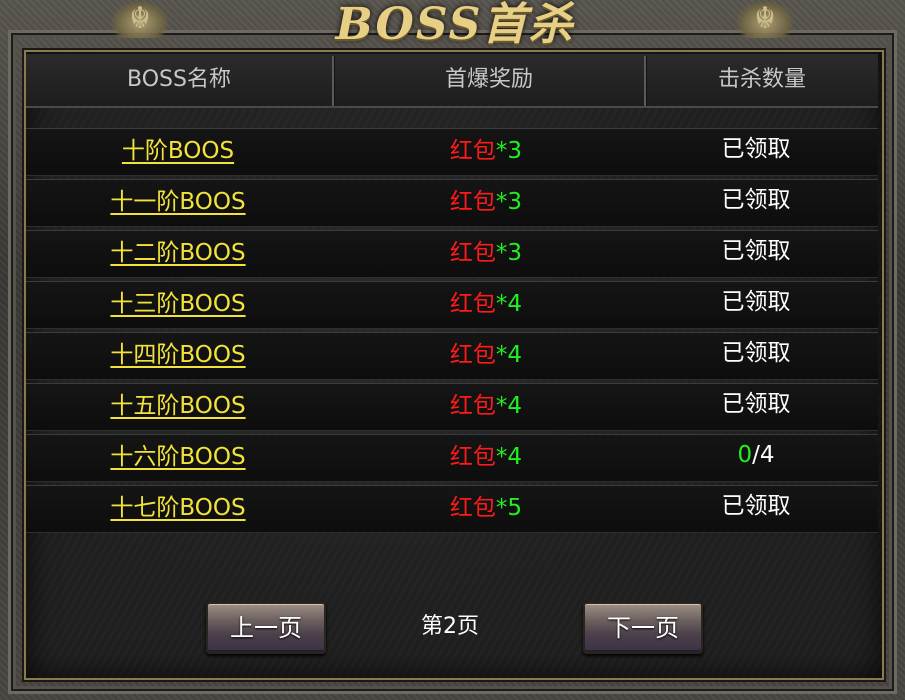 The width and height of the screenshot is (905, 700). I want to click on table-header: BOSS名称 首爆奖励 击杀数量, so click(452, 81).